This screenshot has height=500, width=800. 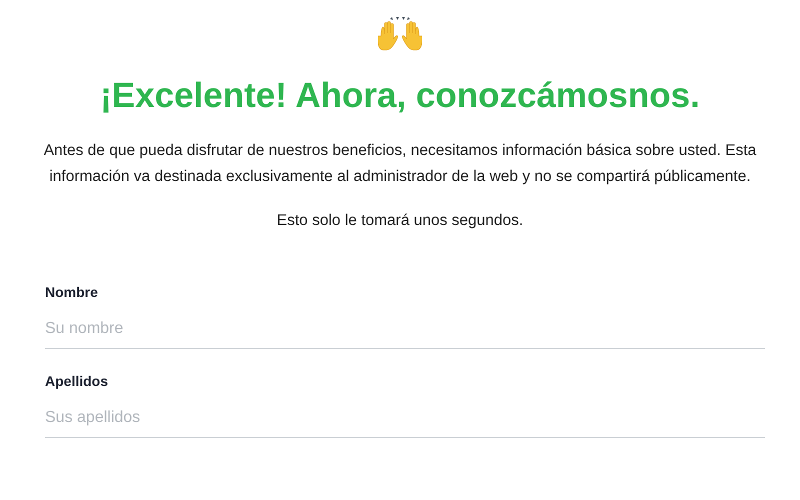 I want to click on heading: ¡Excelente! Ahora, conozcámosnos., so click(x=400, y=96).